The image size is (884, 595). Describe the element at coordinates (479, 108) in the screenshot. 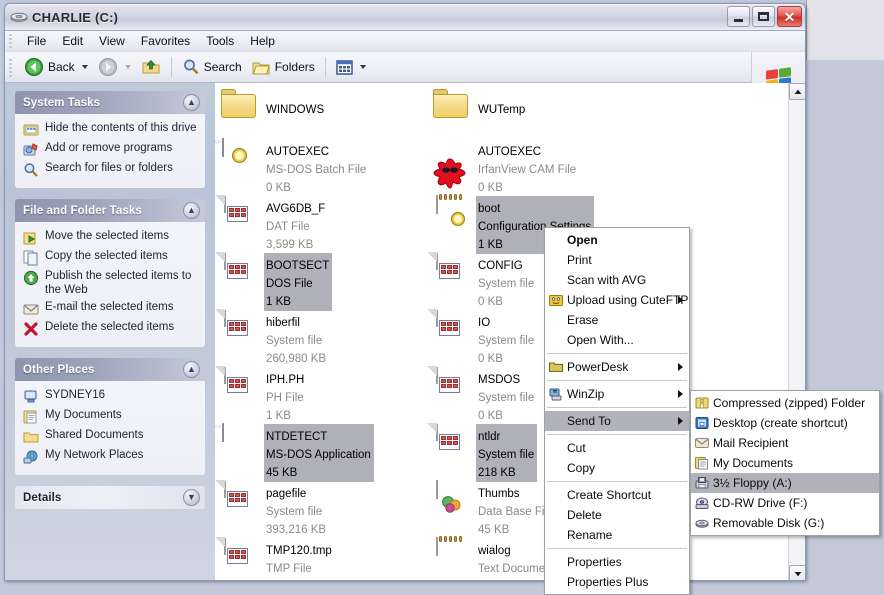

I see `file-item-wutemp: WUTemp` at that location.